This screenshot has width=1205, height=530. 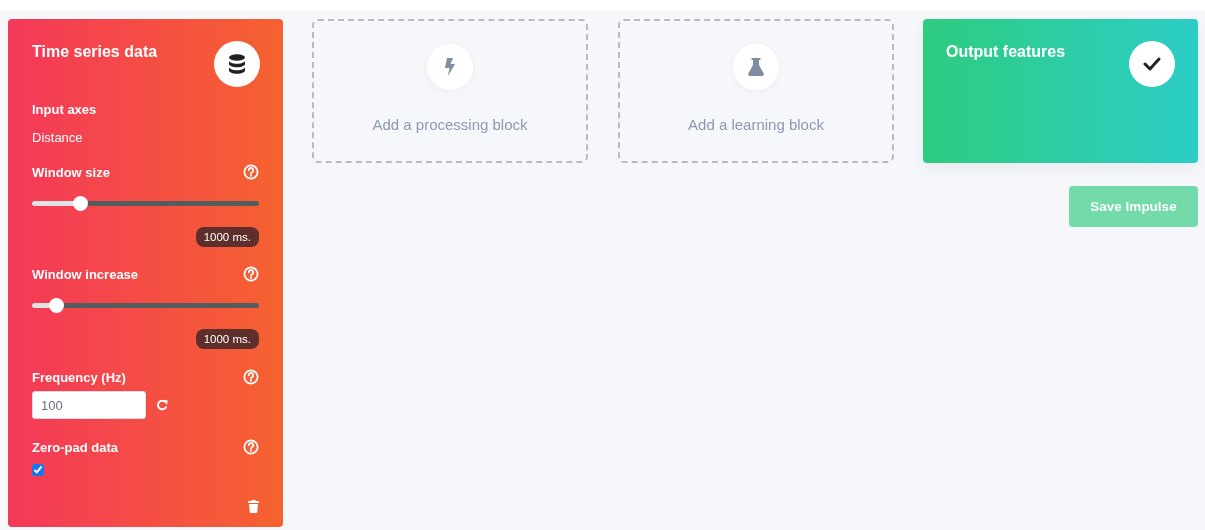 What do you see at coordinates (450, 91) in the screenshot?
I see `add-block-button: Add a processing block` at bounding box center [450, 91].